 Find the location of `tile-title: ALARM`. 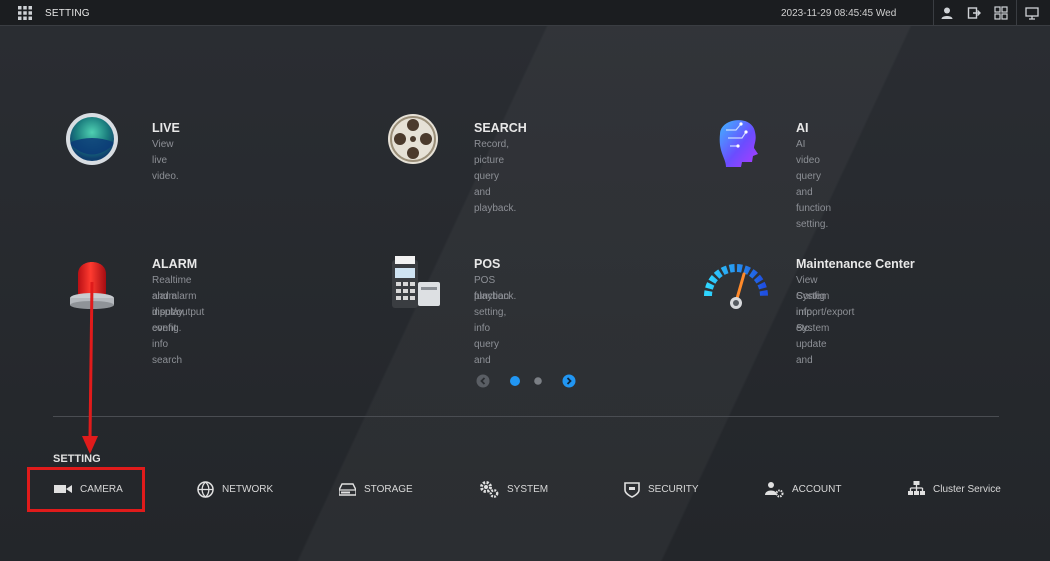

tile-title: ALARM is located at coordinates (175, 264).